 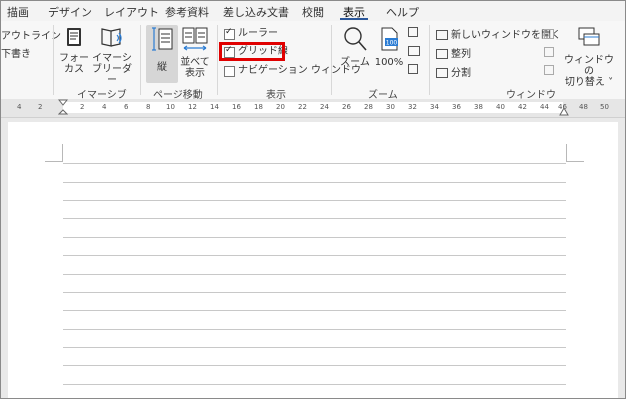 What do you see at coordinates (74, 58) in the screenshot?
I see `focus-label-1: フォー` at bounding box center [74, 58].